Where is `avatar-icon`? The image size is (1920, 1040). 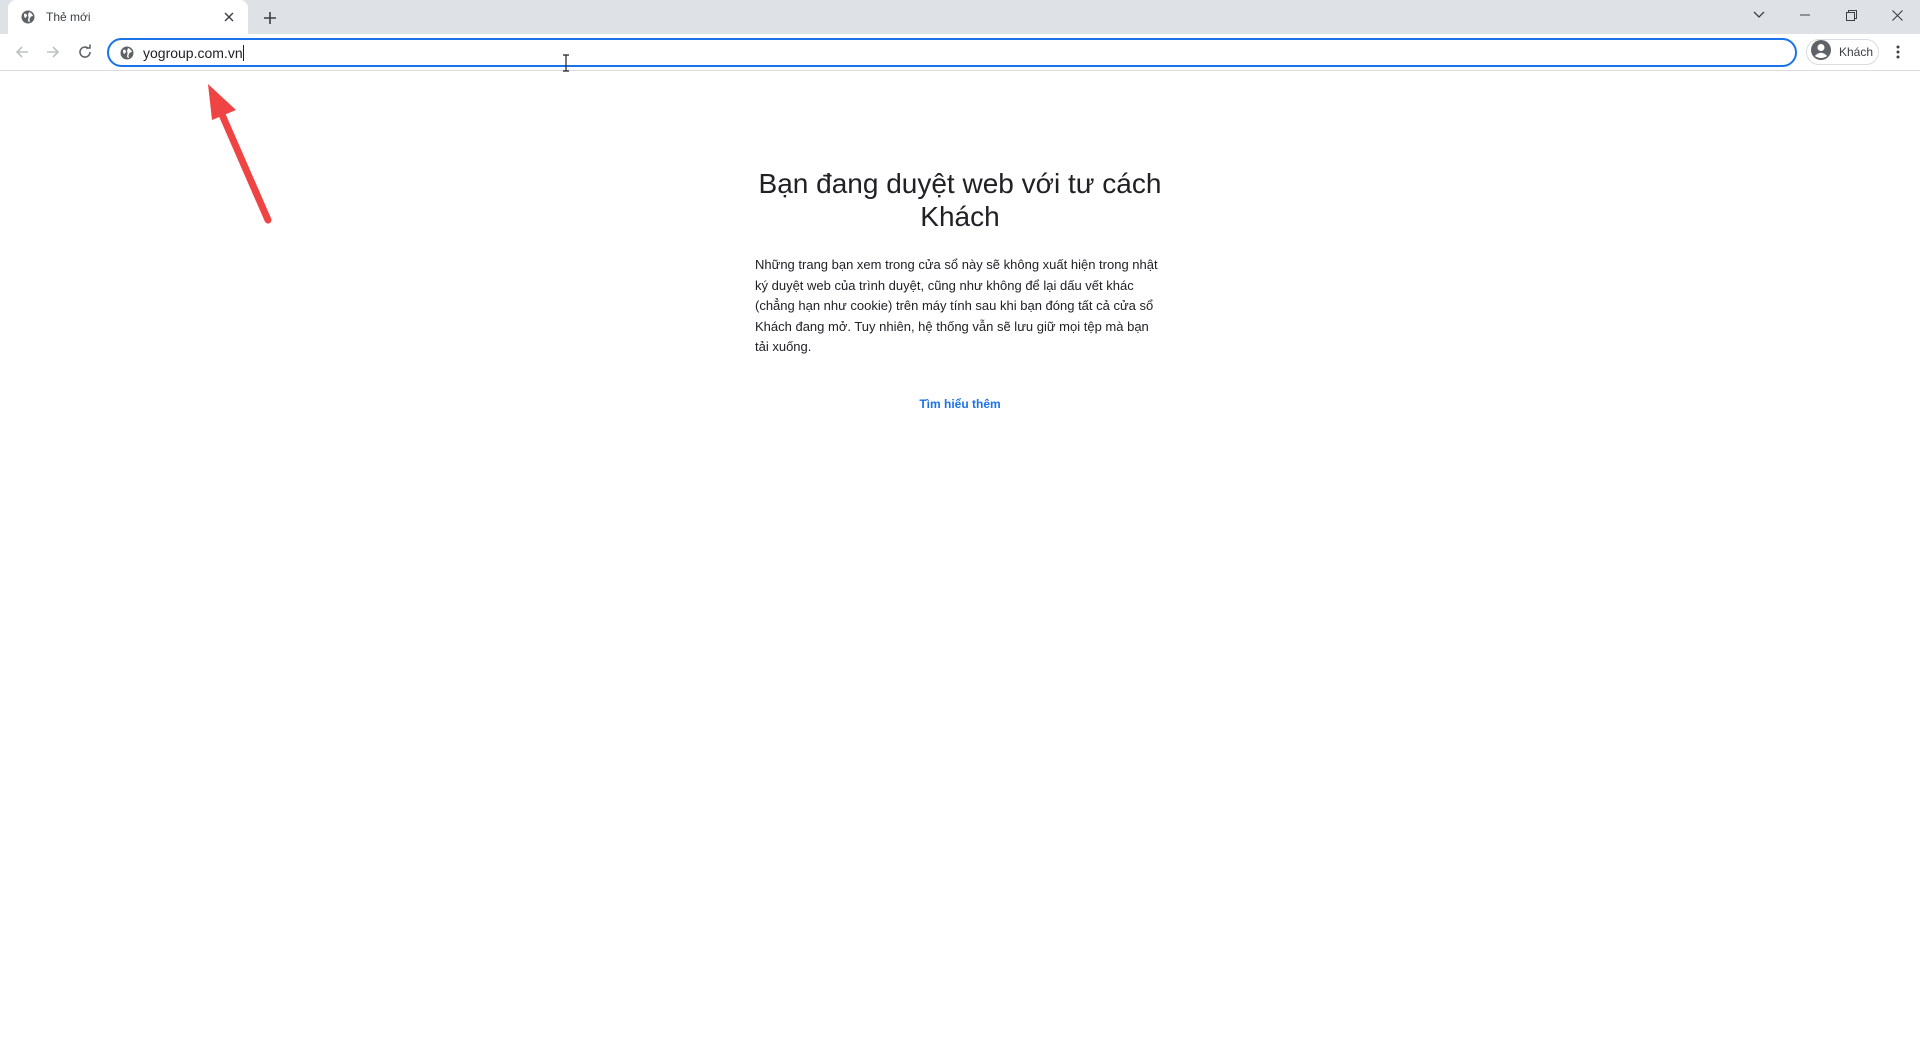
avatar-icon is located at coordinates (1821, 52).